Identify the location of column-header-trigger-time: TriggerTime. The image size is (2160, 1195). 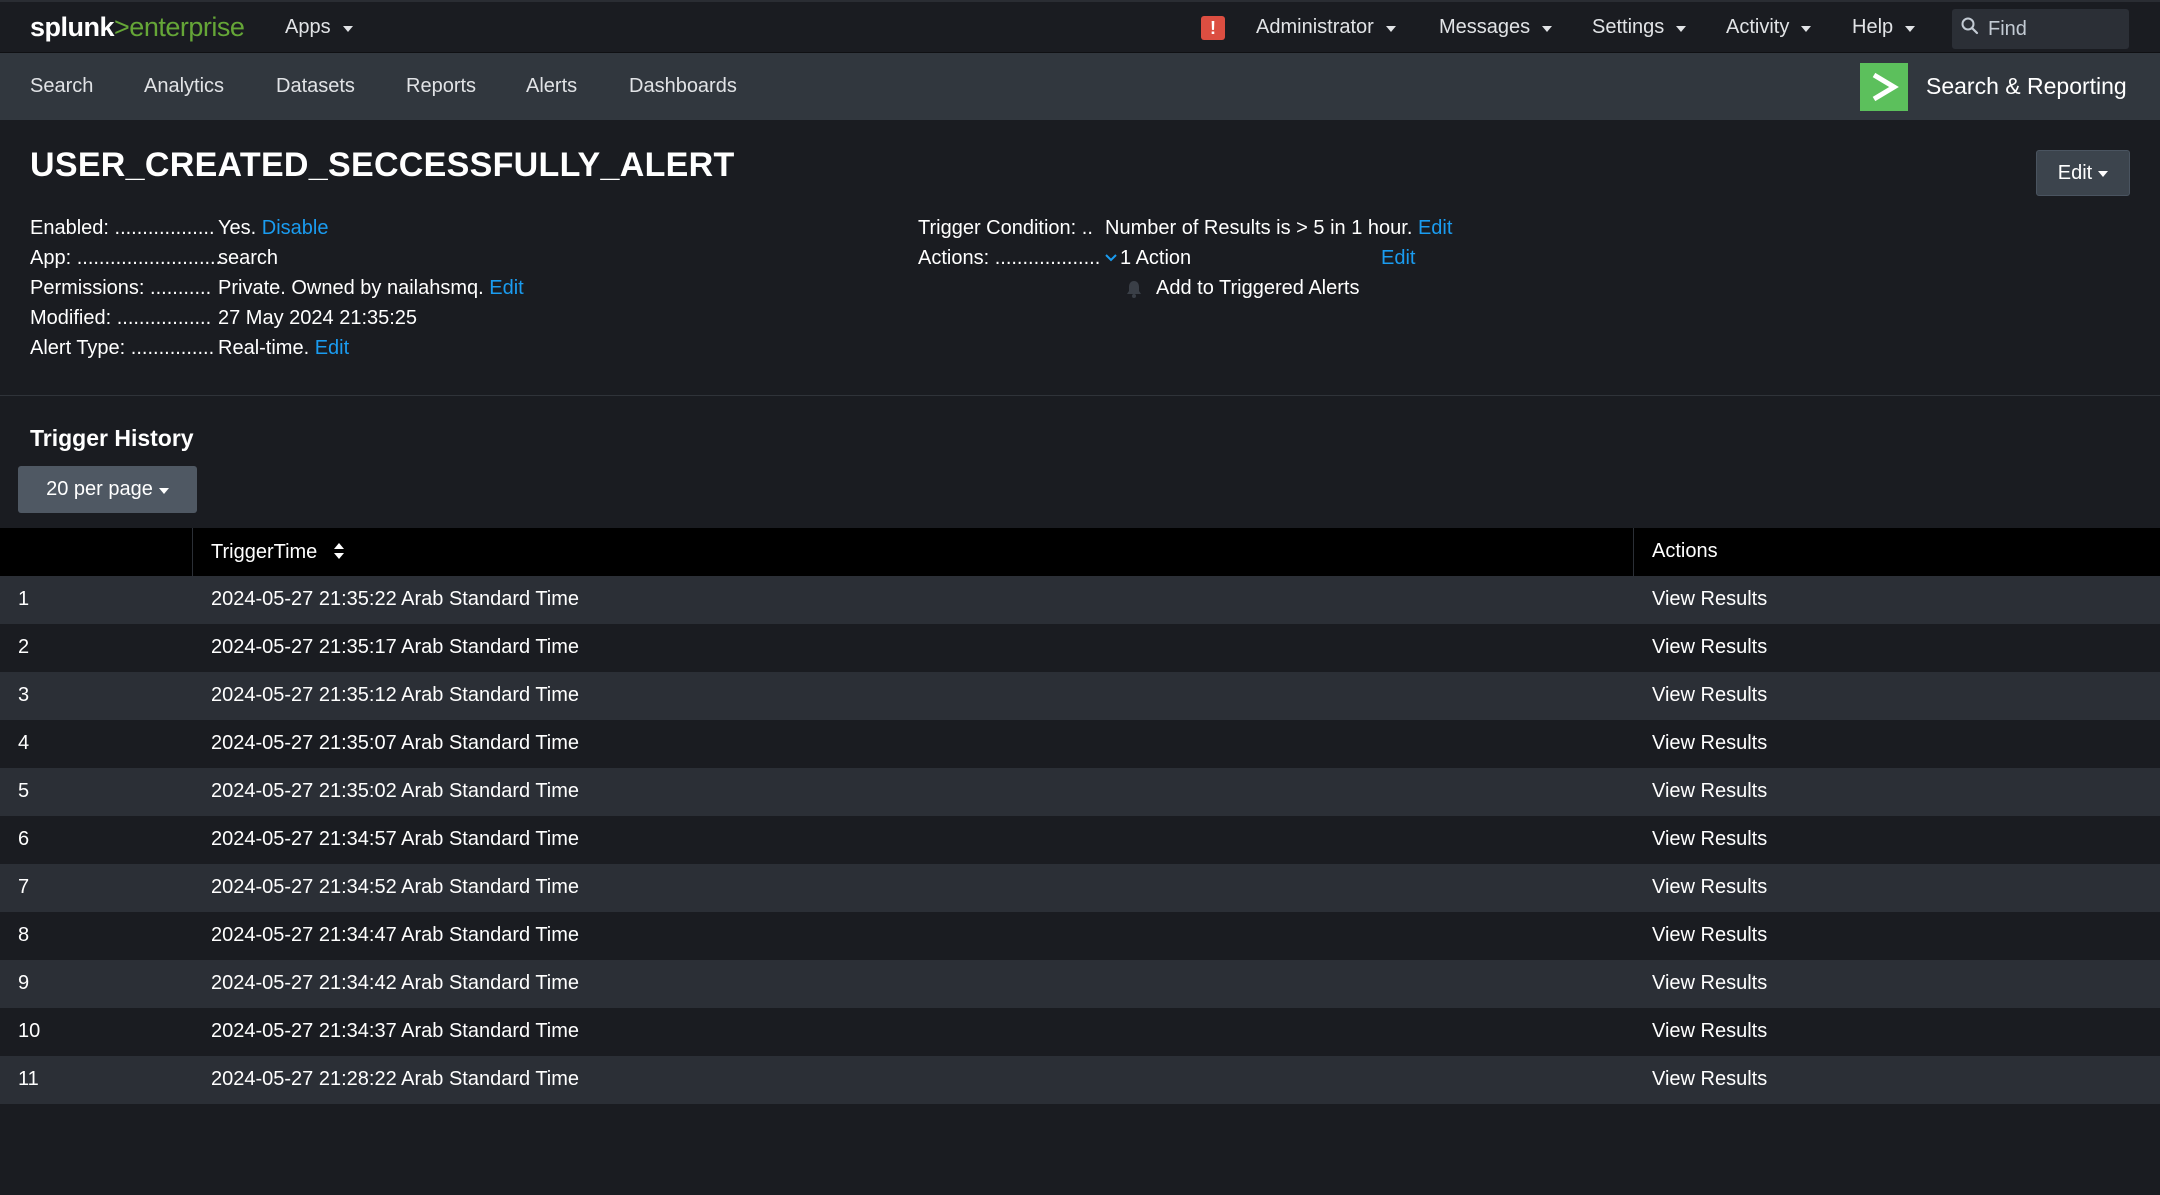
(278, 552).